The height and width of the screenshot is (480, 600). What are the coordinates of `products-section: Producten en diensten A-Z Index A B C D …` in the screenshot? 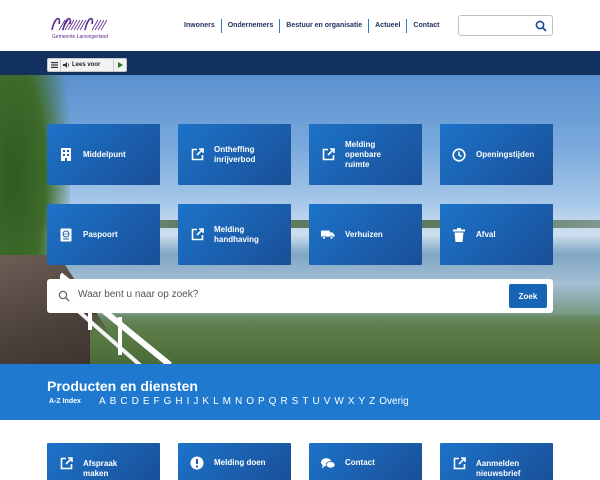 It's located at (300, 392).